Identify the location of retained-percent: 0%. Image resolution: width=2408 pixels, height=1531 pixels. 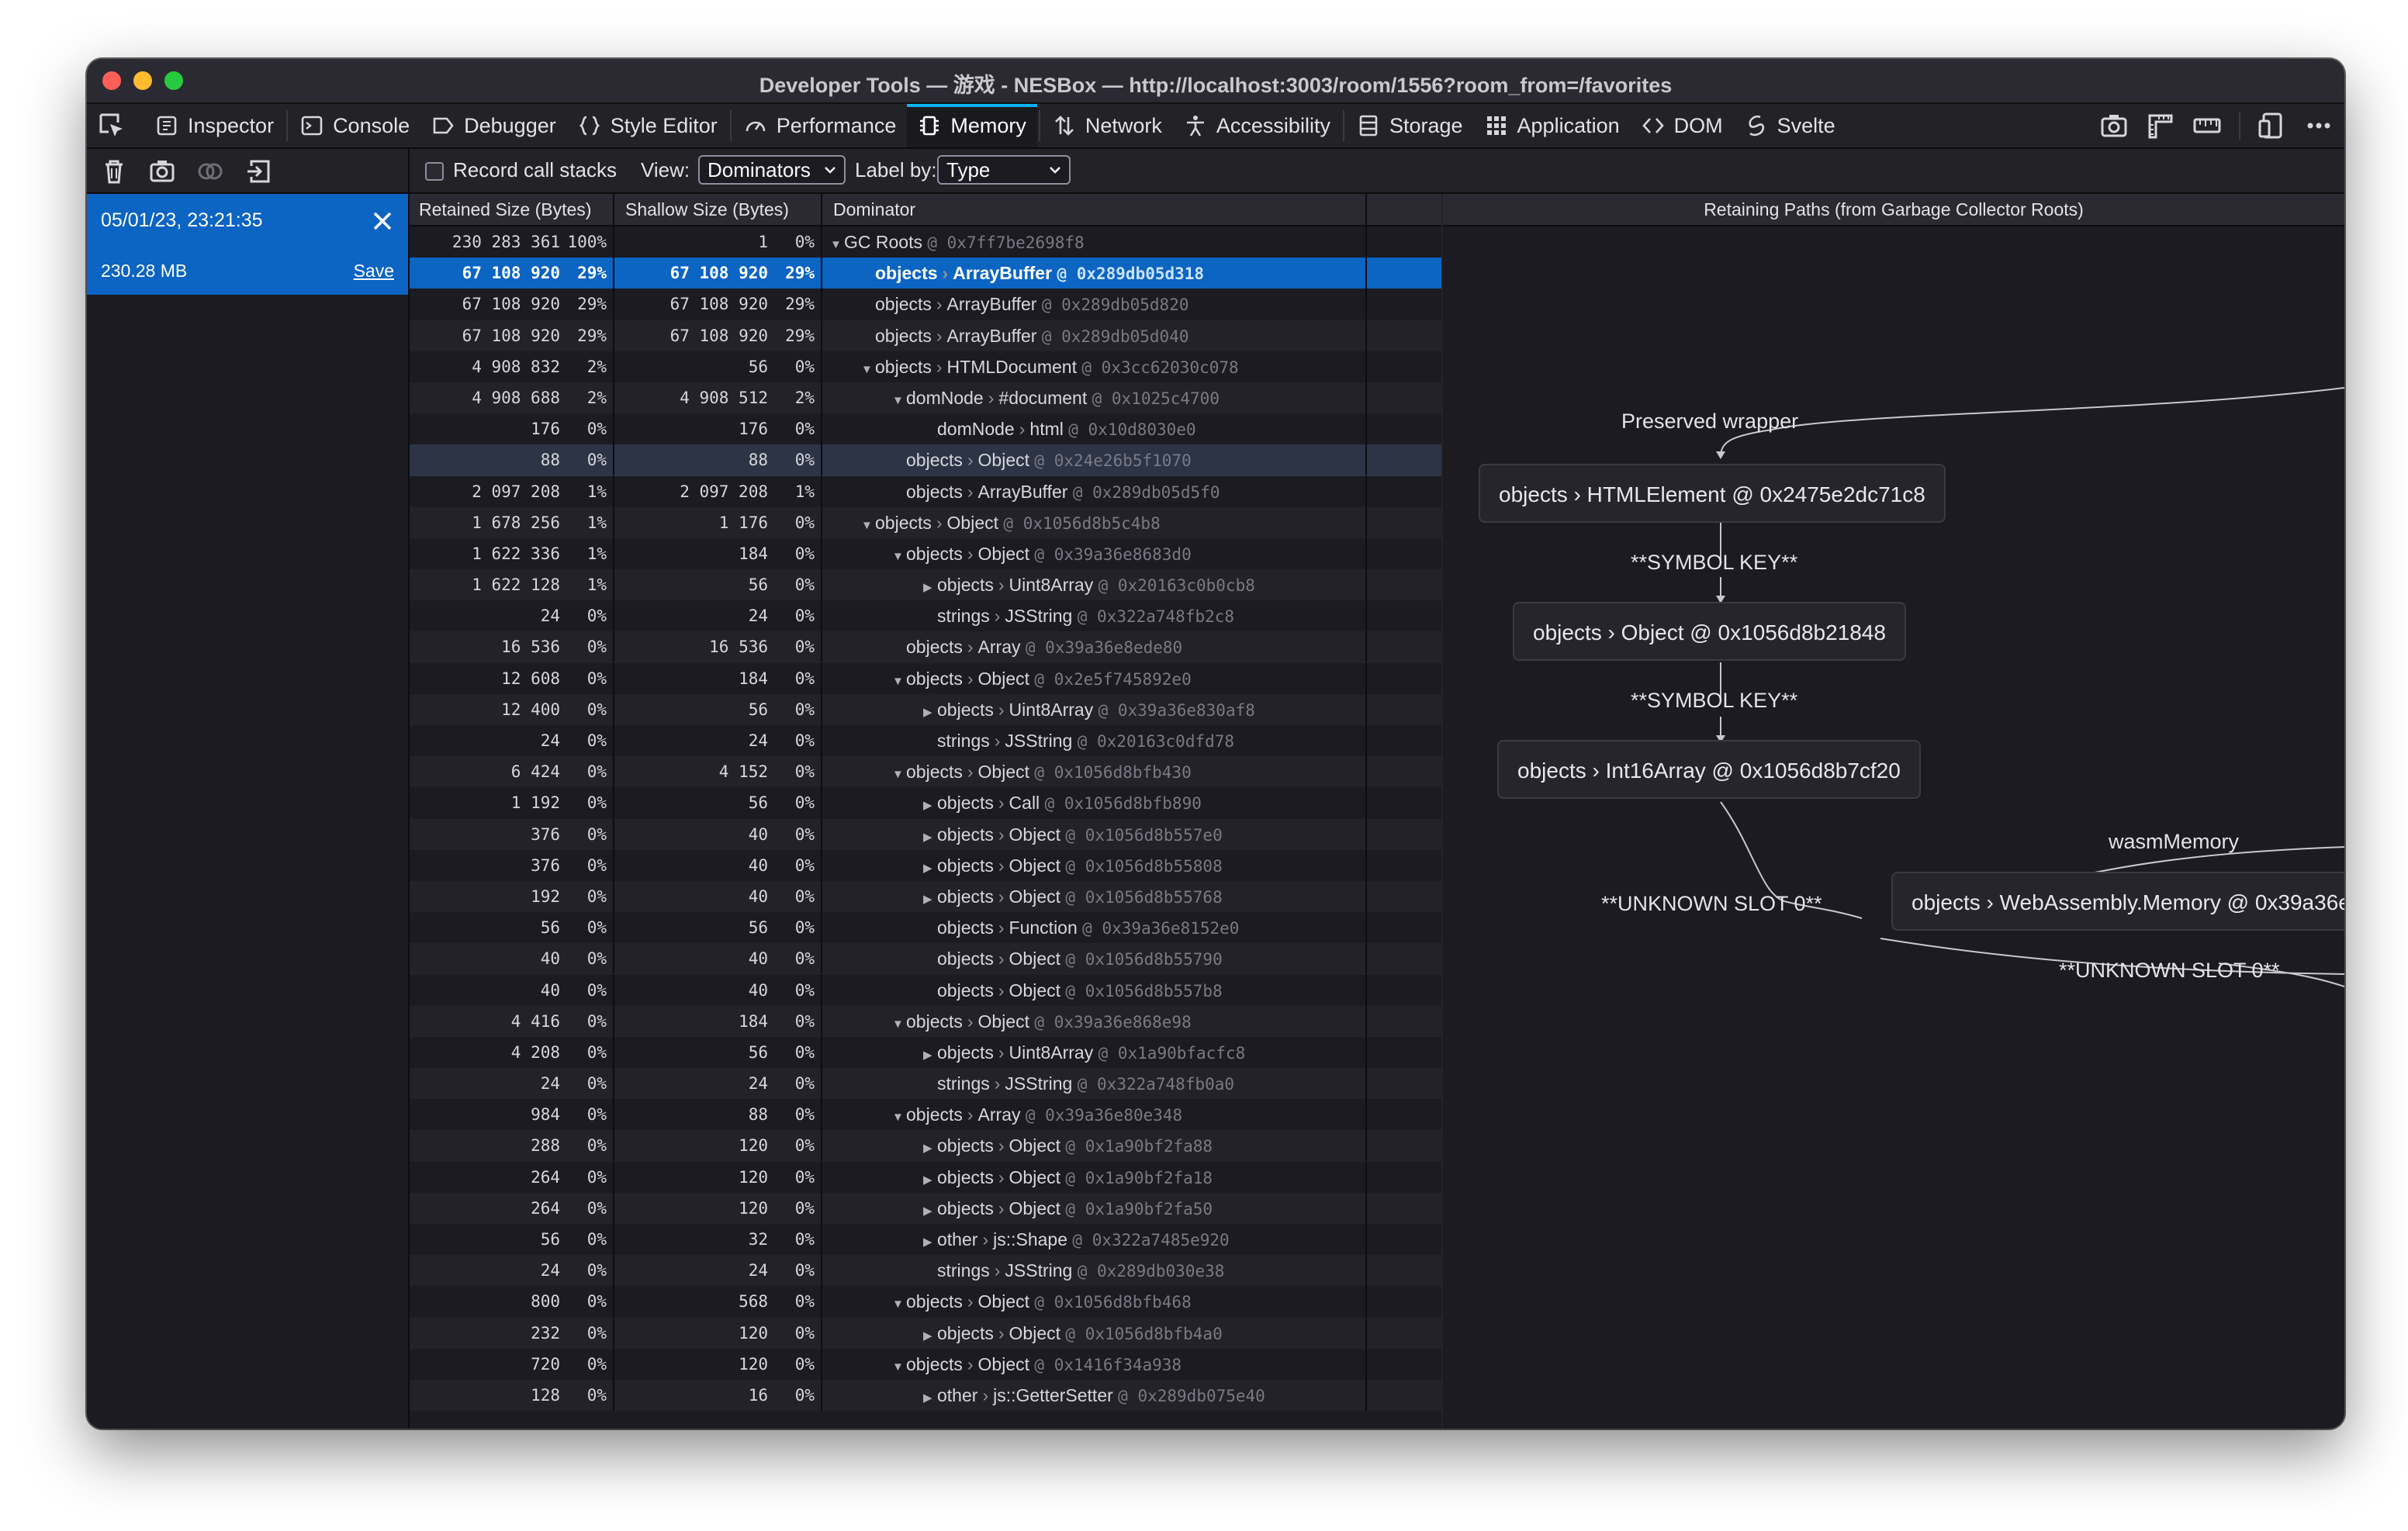
(596, 1208).